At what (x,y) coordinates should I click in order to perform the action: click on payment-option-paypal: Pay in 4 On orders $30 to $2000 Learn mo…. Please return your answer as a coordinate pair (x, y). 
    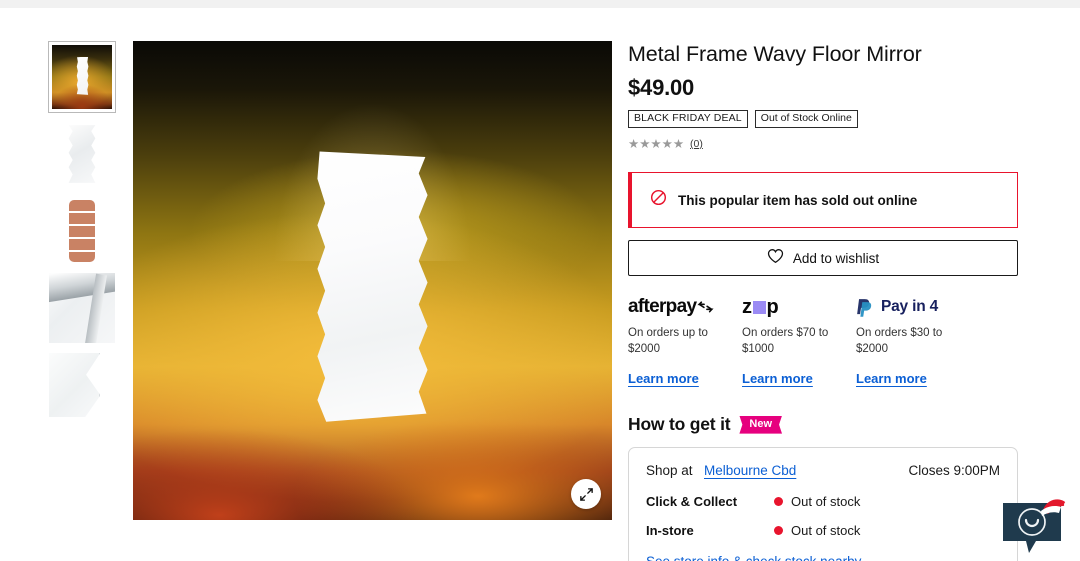
    Looking at the image, I should click on (913, 342).